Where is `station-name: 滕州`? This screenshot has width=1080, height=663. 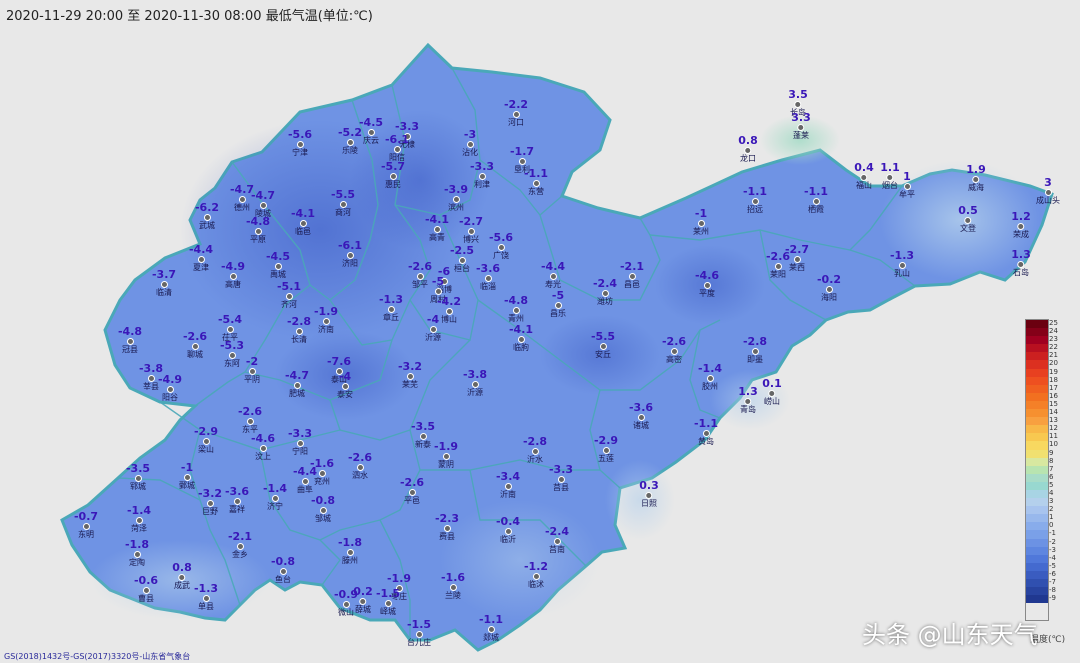 station-name: 滕州 is located at coordinates (350, 560).